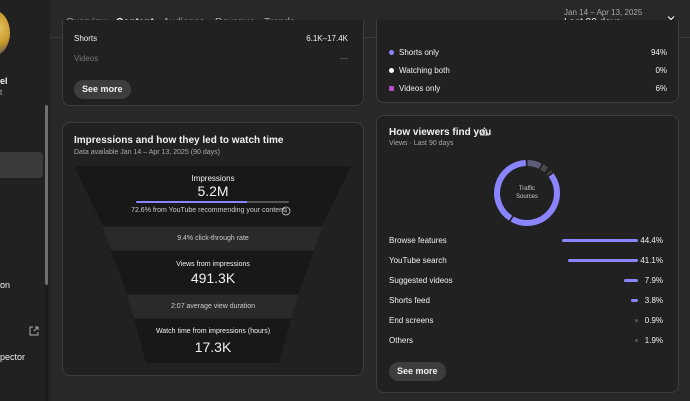 This screenshot has width=690, height=401. I want to click on content-row-value: 6.1K–17.4K, so click(327, 38).